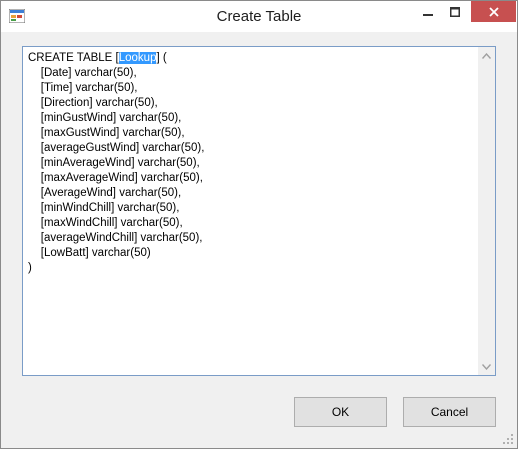 Image resolution: width=518 pixels, height=449 pixels. I want to click on selected-table-name: Lookup, so click(137, 58).